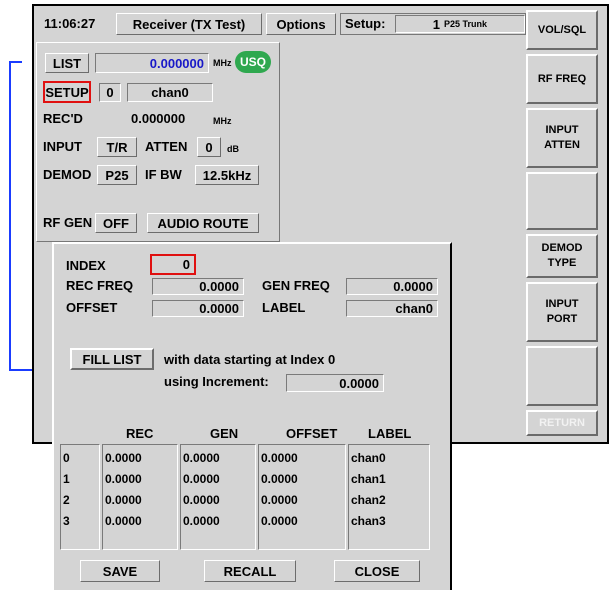 Image resolution: width=613 pixels, height=590 pixels. I want to click on list-mhz-unit: MHz, so click(222, 63).